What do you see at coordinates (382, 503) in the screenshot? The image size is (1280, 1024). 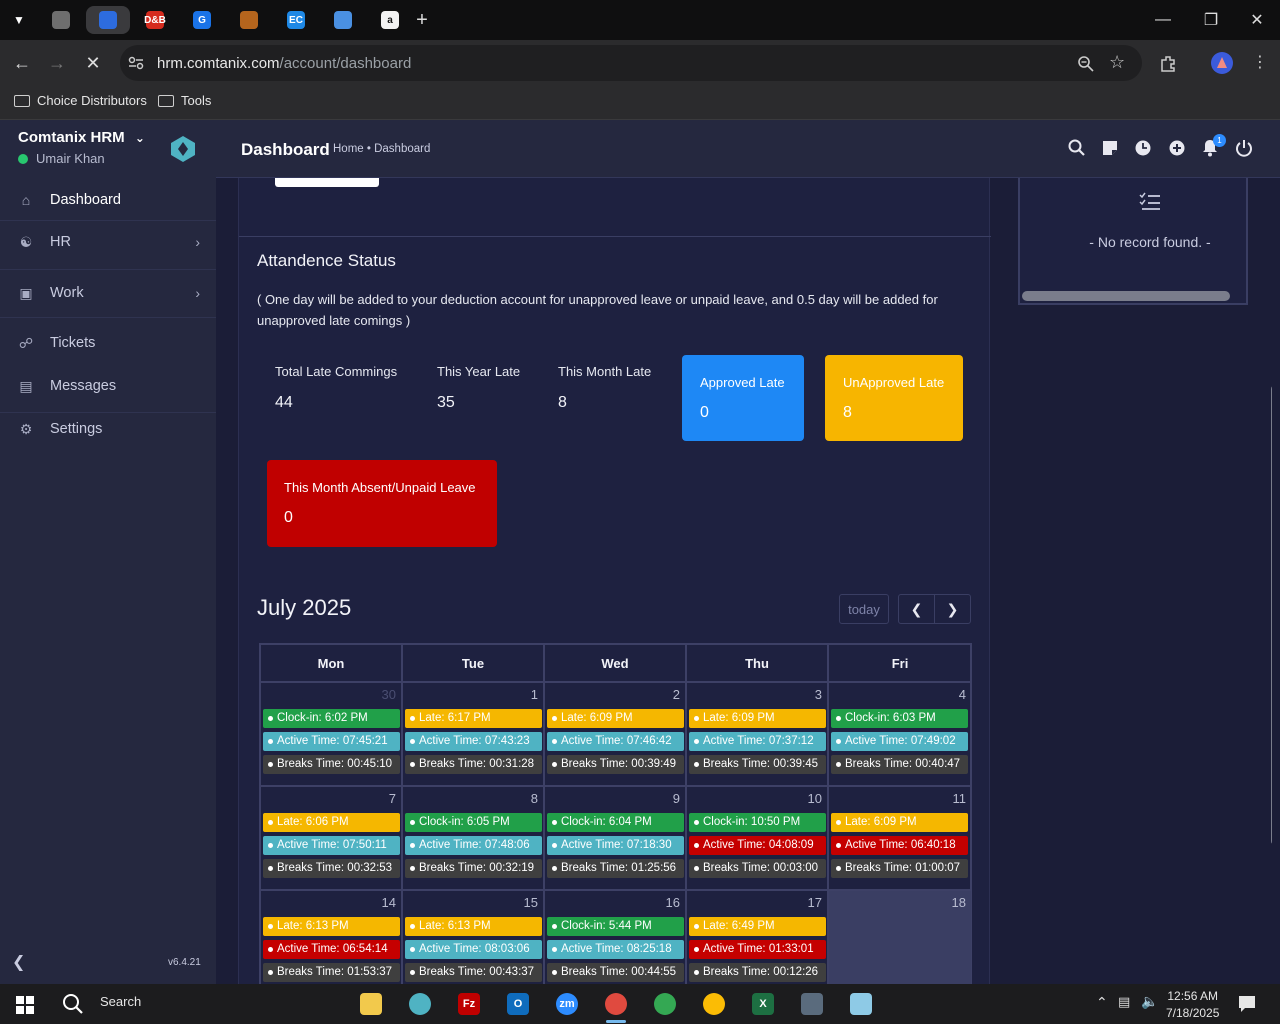 I see `absent-leave-box: This Month Absent/Unpaid Leave 0` at bounding box center [382, 503].